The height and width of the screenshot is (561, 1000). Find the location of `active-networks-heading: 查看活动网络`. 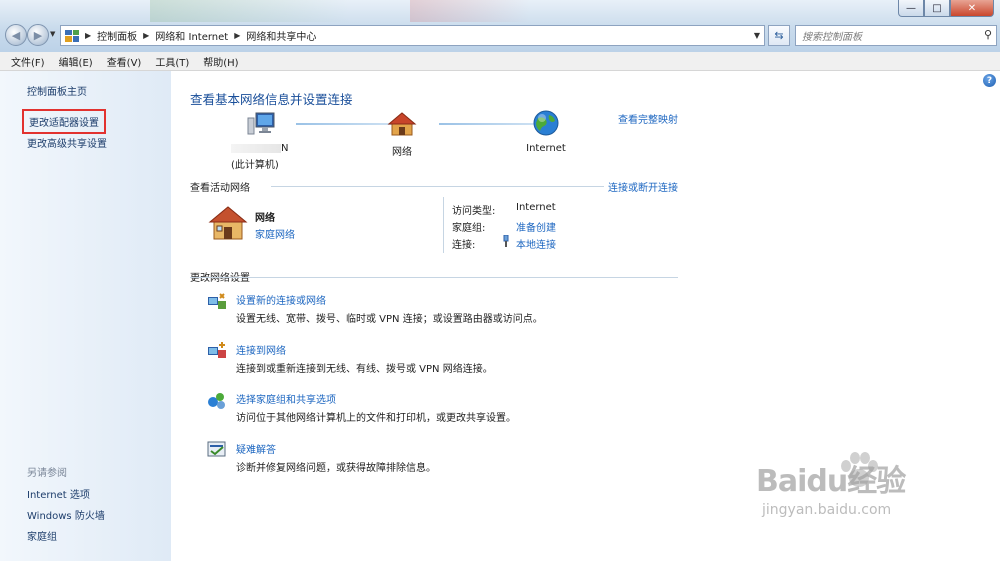

active-networks-heading: 查看活动网络 is located at coordinates (220, 188).